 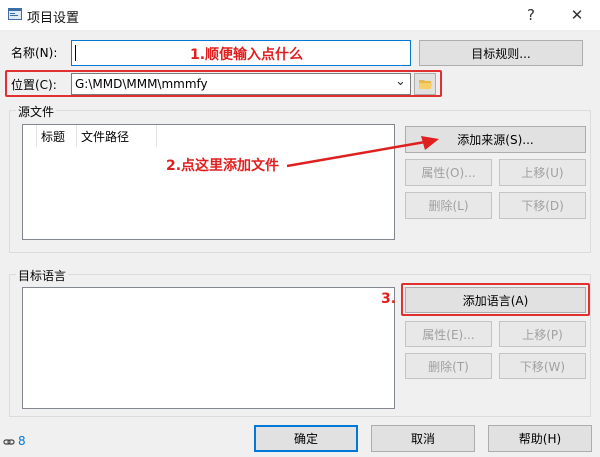 I want to click on location-label: 位置(C):, so click(x=34, y=85).